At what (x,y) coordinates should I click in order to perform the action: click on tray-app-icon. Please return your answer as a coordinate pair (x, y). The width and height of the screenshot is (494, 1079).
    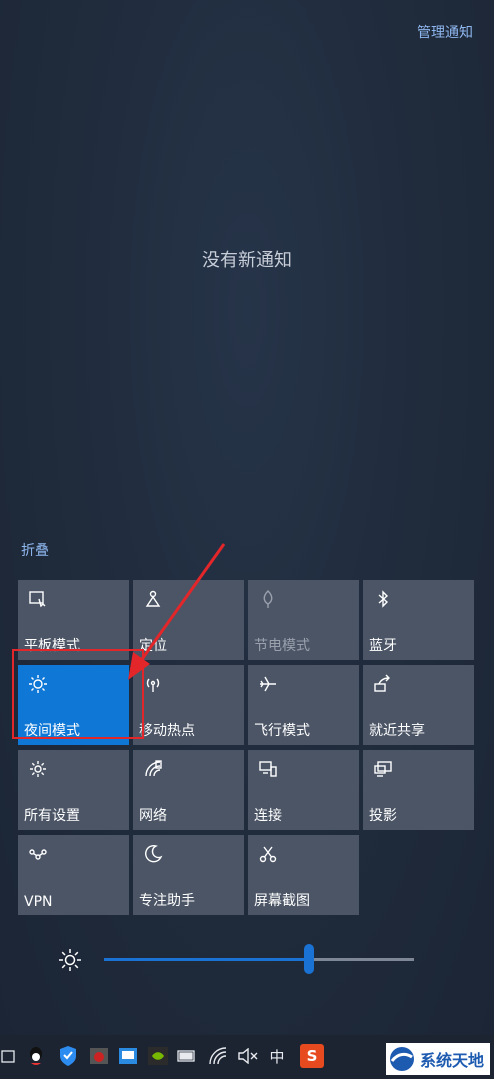
    Looking at the image, I should click on (99, 1056).